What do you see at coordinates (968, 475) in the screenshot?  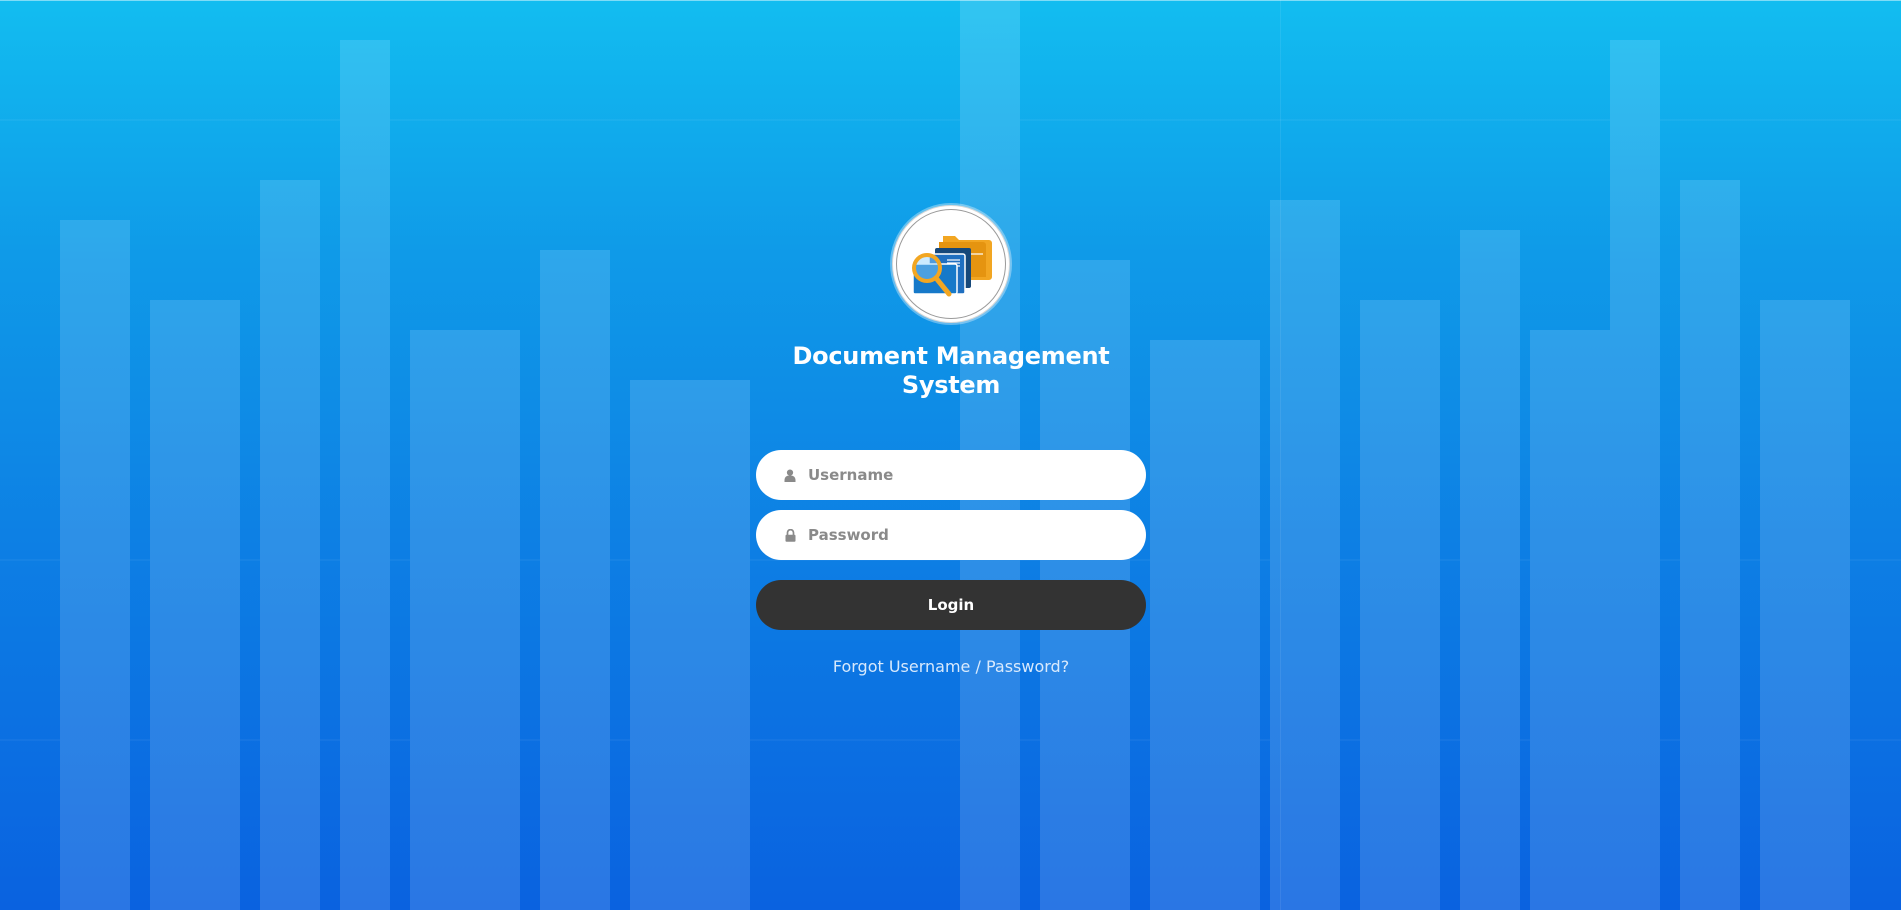 I see `username-input` at bounding box center [968, 475].